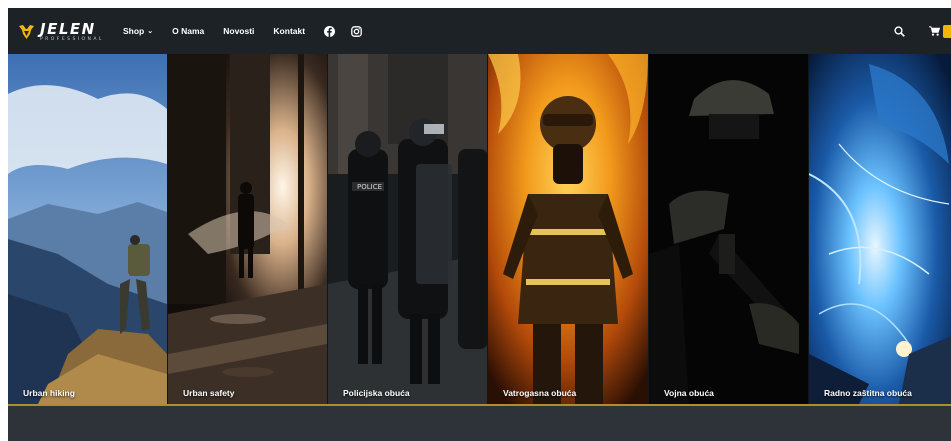 The image size is (951, 441). Describe the element at coordinates (369, 187) in the screenshot. I see `svg-text: POLICE` at that location.